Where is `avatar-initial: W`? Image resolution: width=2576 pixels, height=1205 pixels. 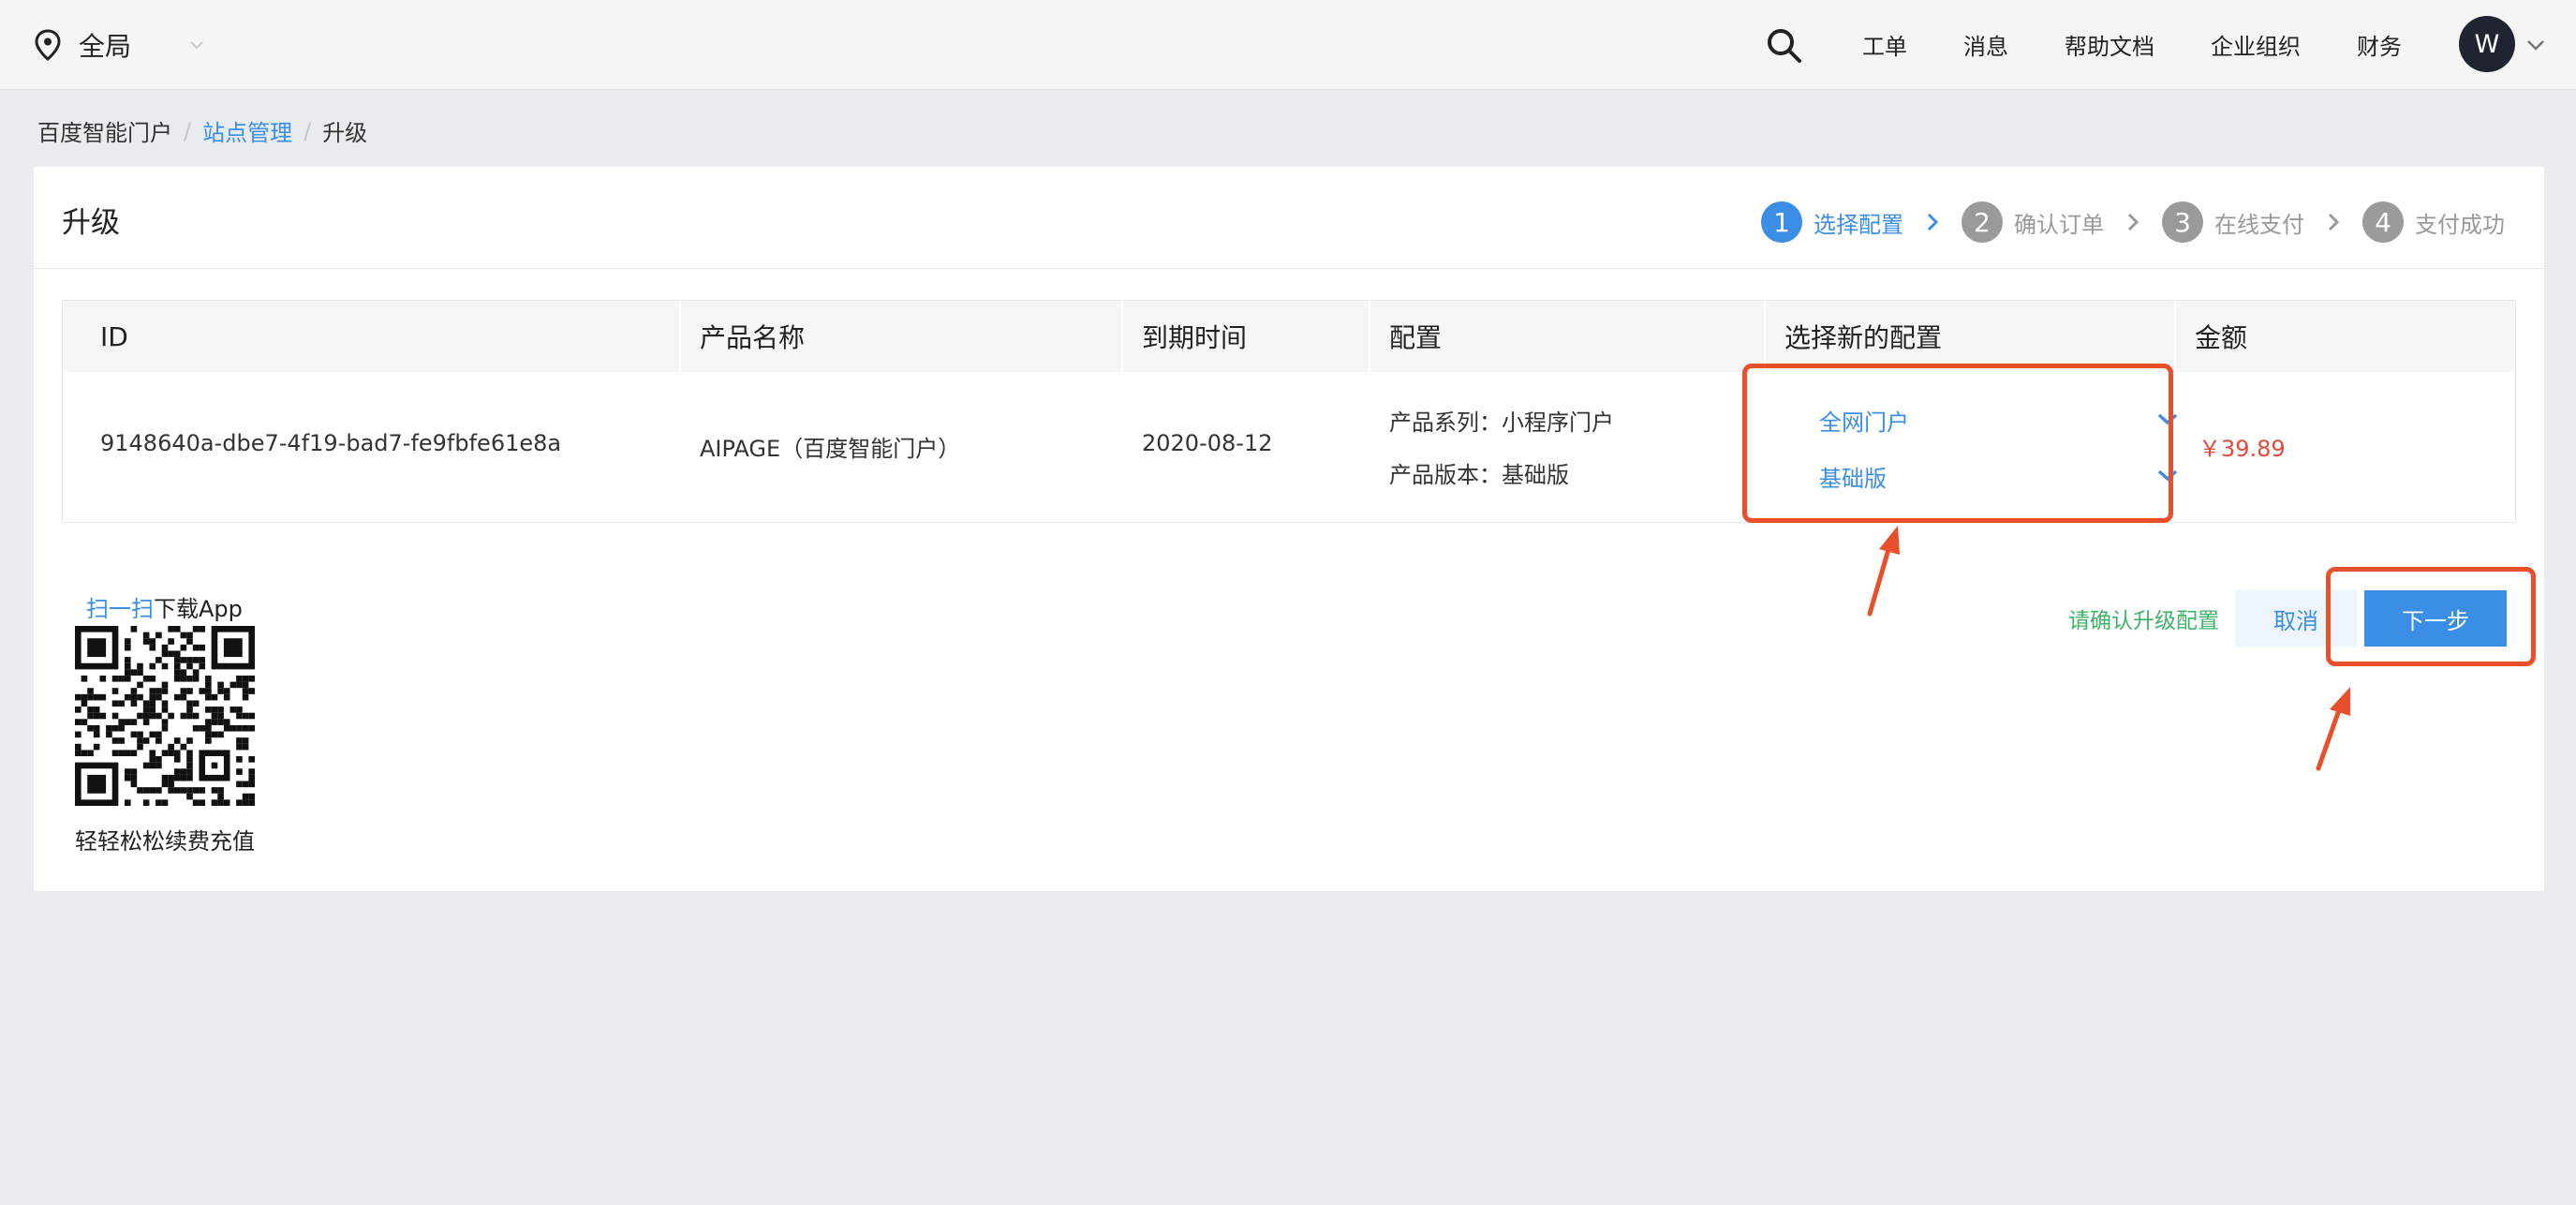
avatar-initial: W is located at coordinates (2487, 44).